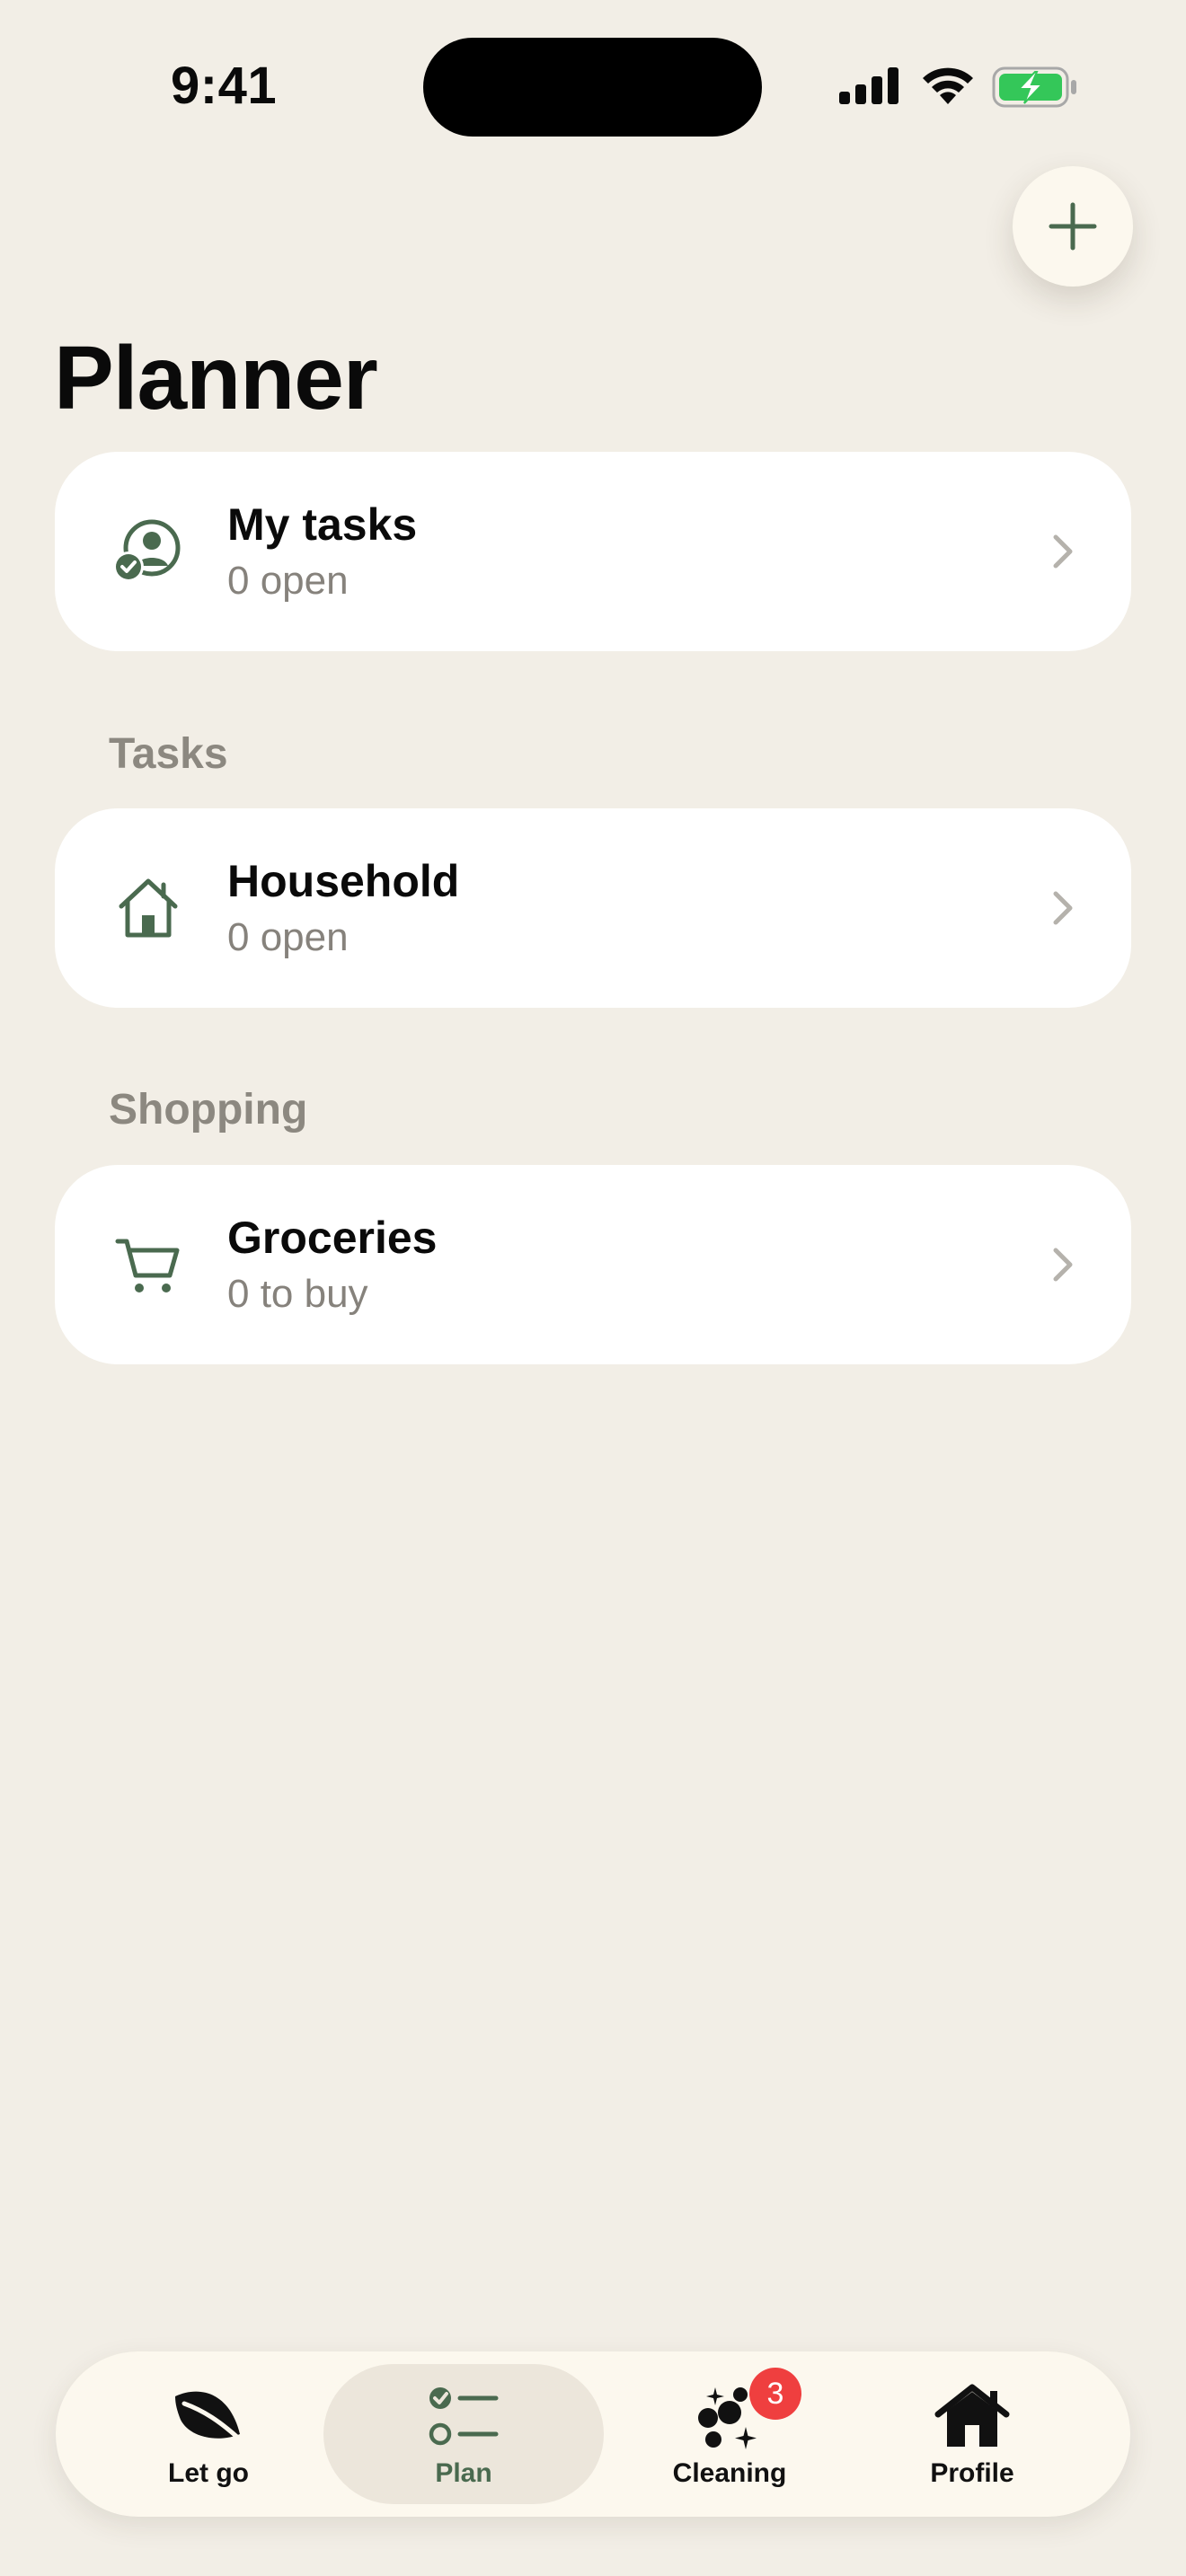 The width and height of the screenshot is (1186, 2576). I want to click on checklist-icon, so click(464, 2416).